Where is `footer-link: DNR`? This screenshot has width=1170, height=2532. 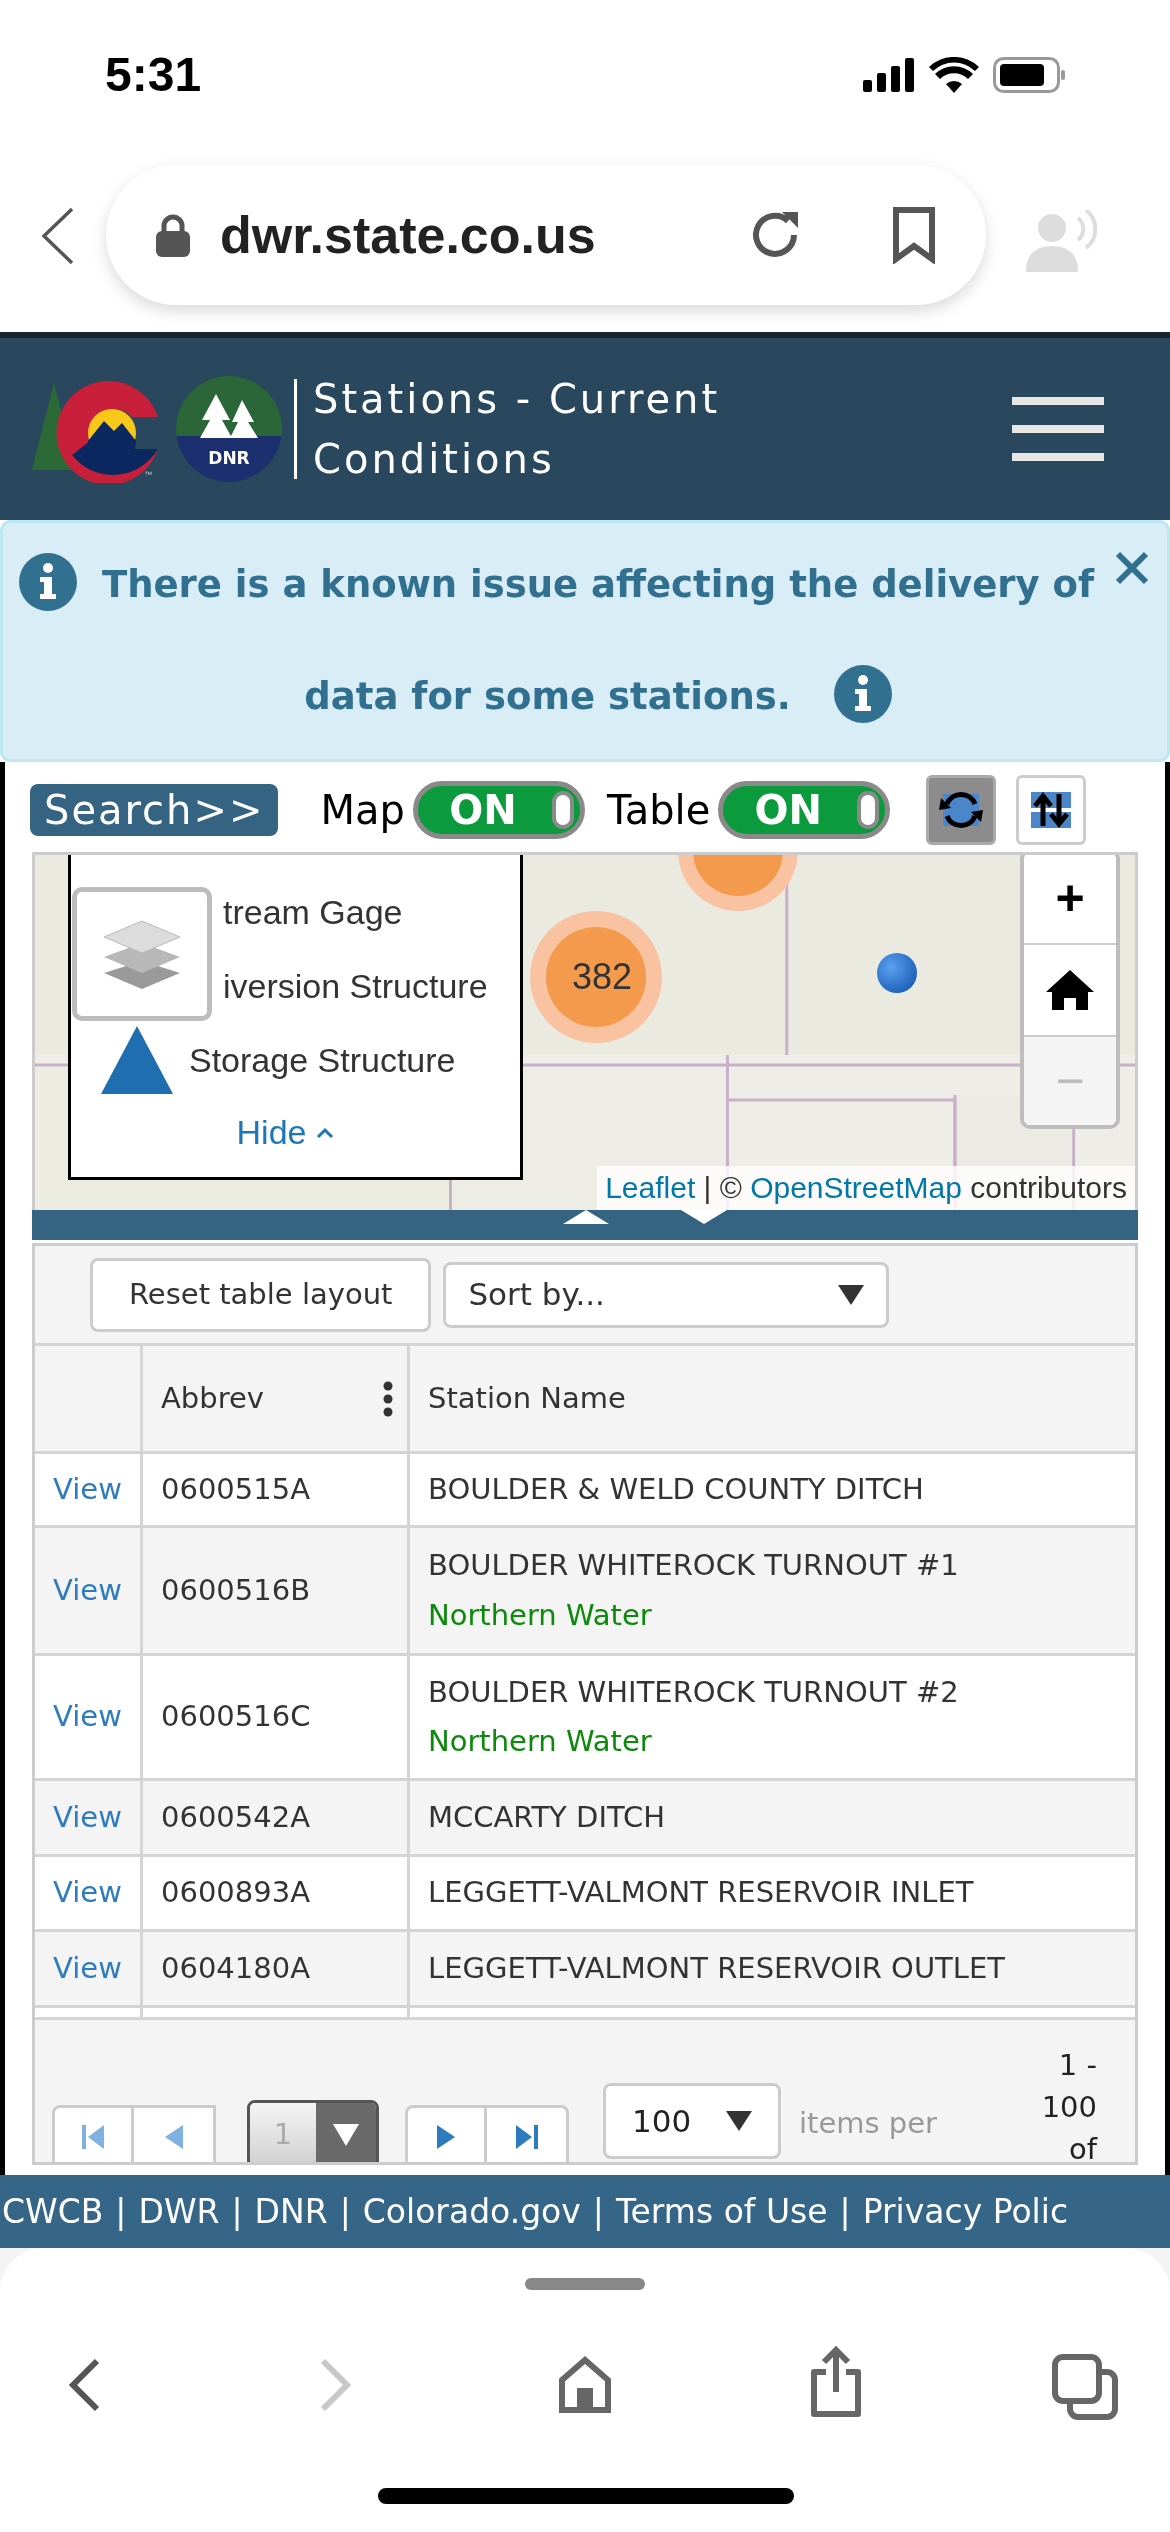
footer-link: DNR is located at coordinates (291, 2211).